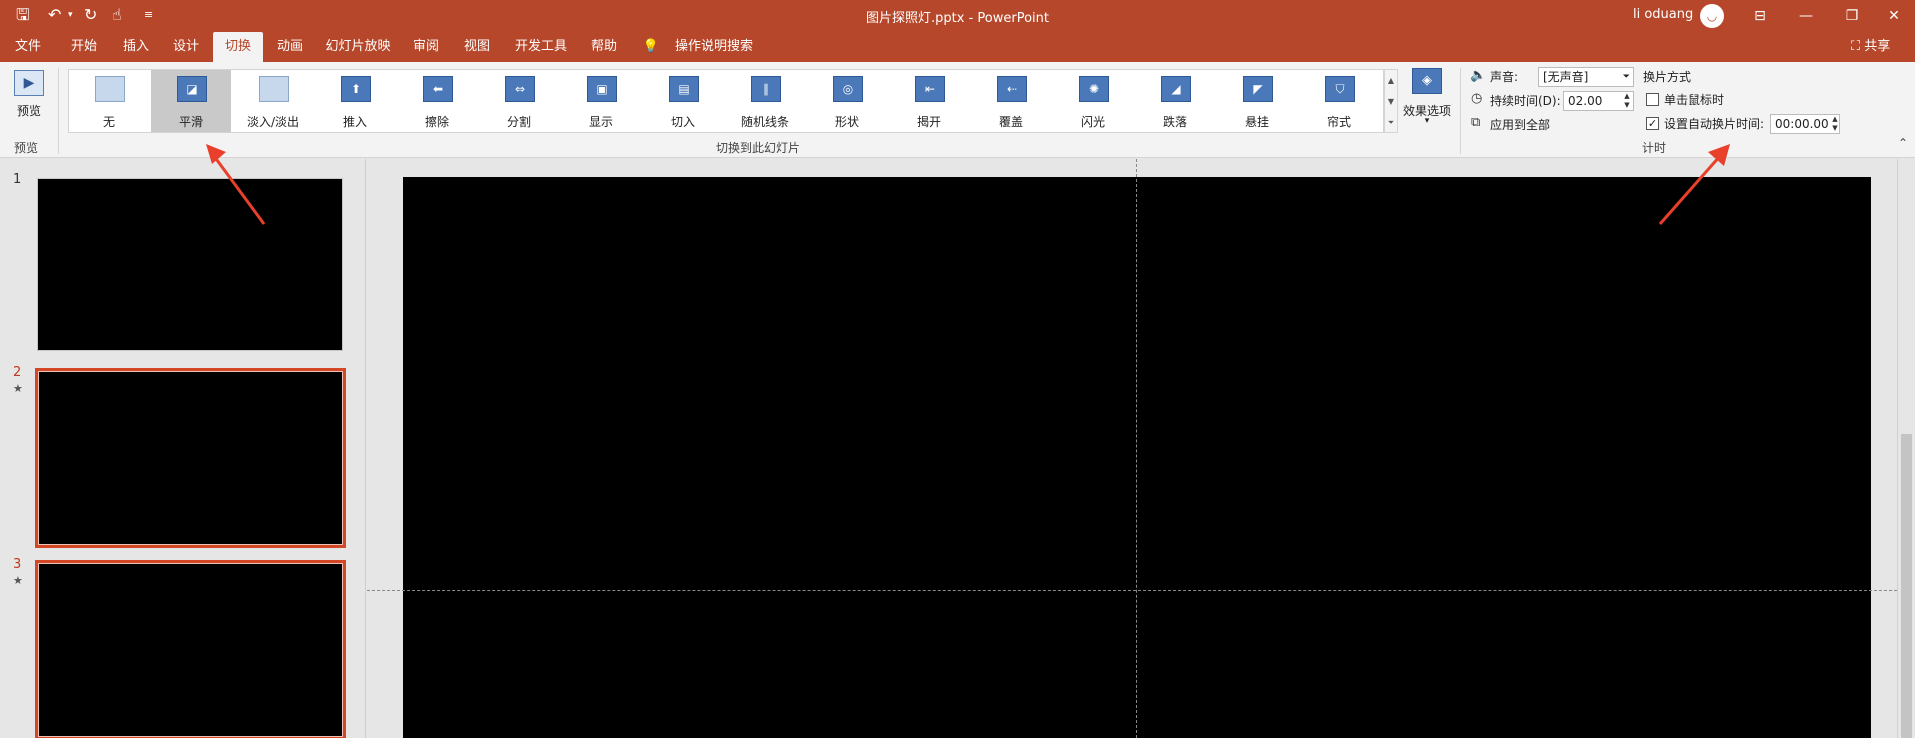 The height and width of the screenshot is (738, 1915). What do you see at coordinates (1870, 47) in the screenshot?
I see `share-button: ⛶ 共享` at bounding box center [1870, 47].